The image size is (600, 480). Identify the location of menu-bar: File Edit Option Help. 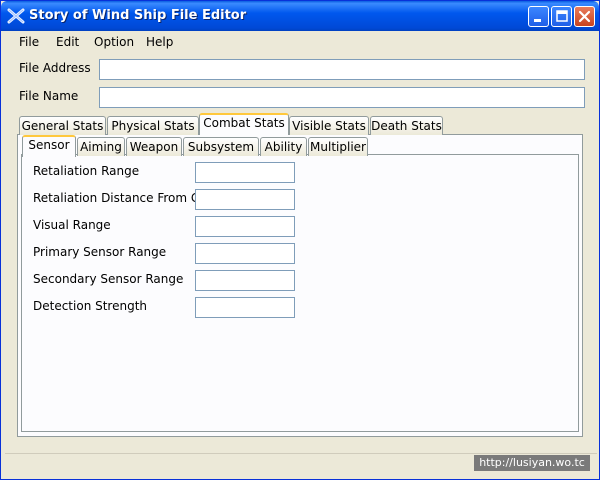
(301, 42).